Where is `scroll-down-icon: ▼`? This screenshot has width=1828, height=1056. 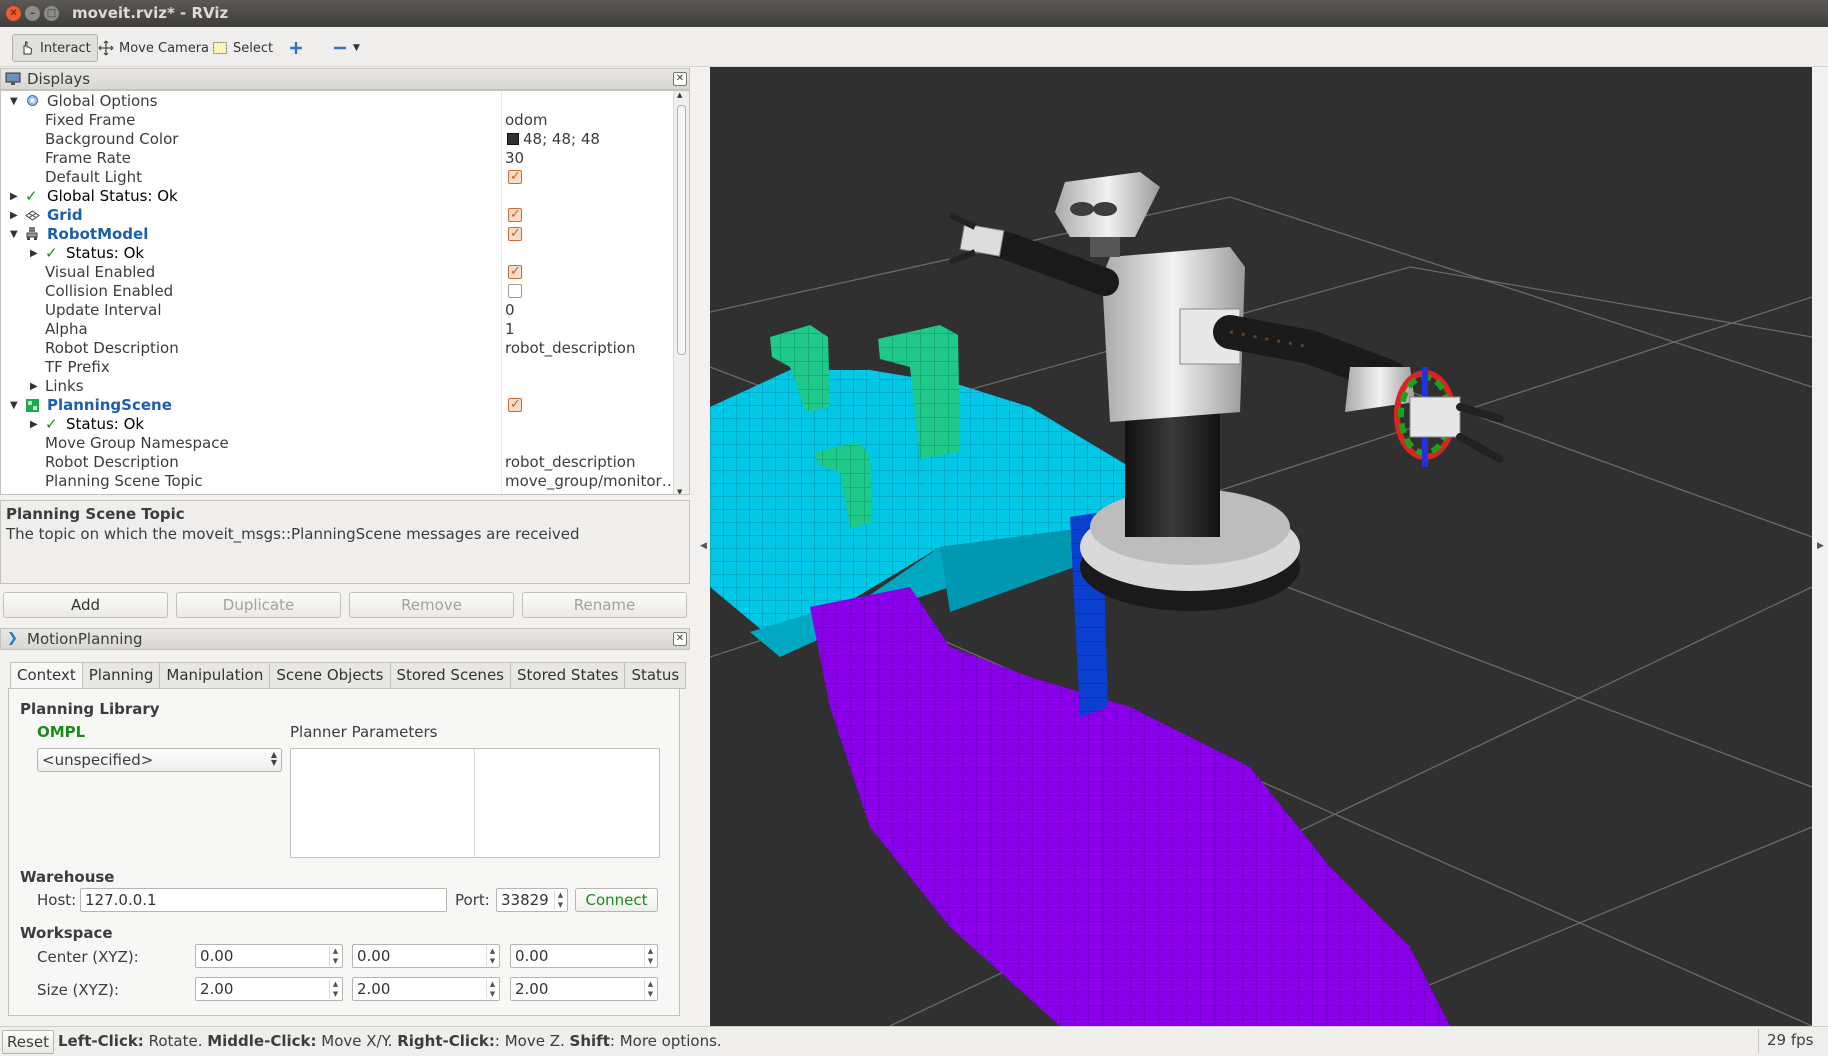 scroll-down-icon: ▼ is located at coordinates (679, 491).